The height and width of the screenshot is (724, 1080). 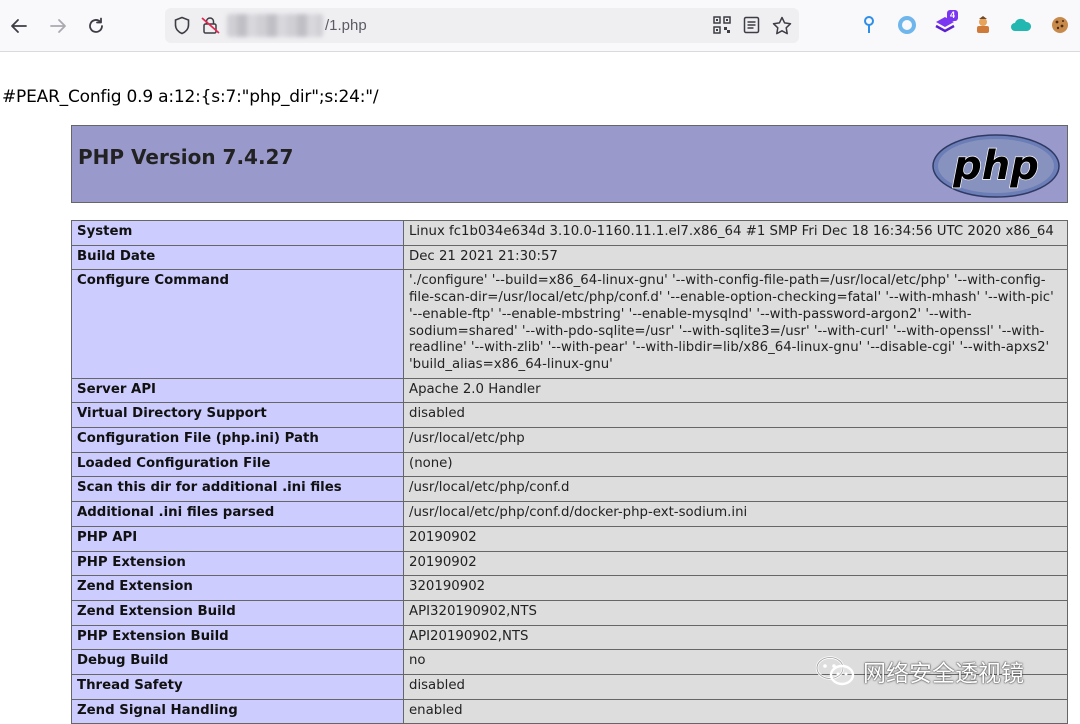 What do you see at coordinates (237, 662) in the screenshot?
I see `row-label: Debug Build` at bounding box center [237, 662].